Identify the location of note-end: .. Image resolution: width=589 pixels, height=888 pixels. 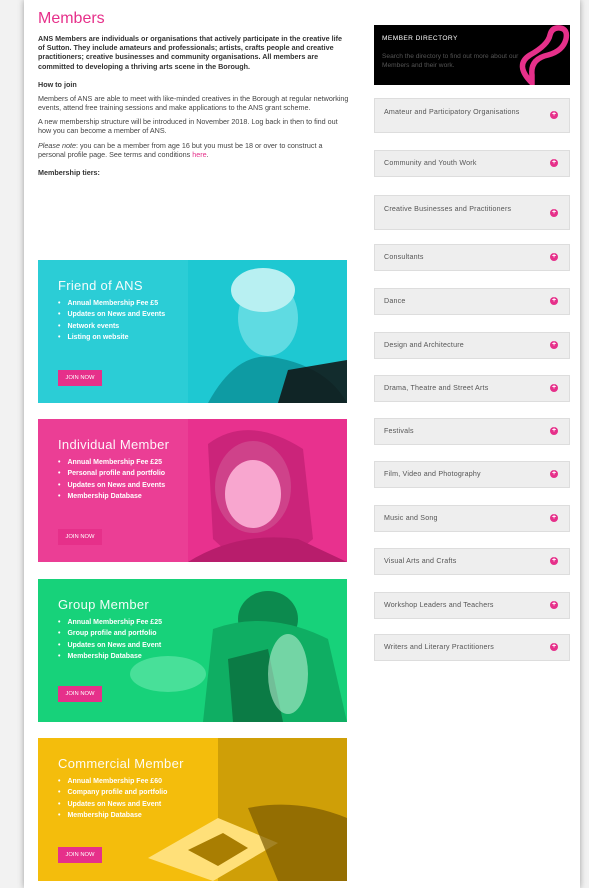
(207, 154).